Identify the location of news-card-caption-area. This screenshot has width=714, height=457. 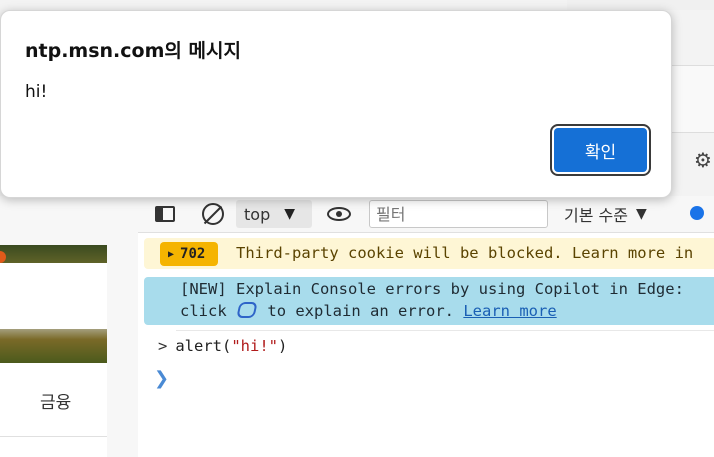
(53, 296).